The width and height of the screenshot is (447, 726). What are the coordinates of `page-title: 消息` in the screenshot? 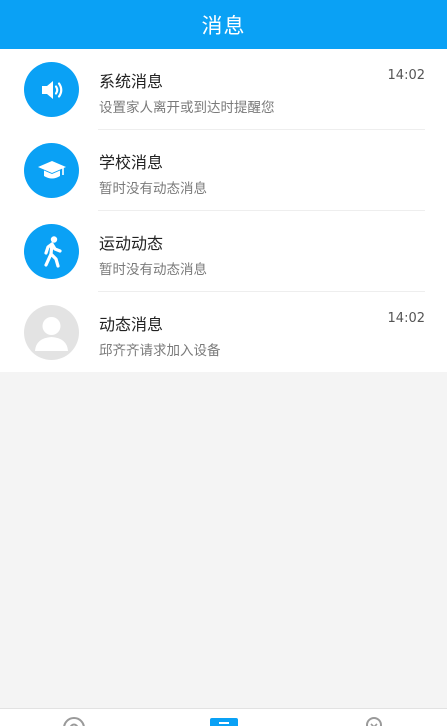 It's located at (223, 25).